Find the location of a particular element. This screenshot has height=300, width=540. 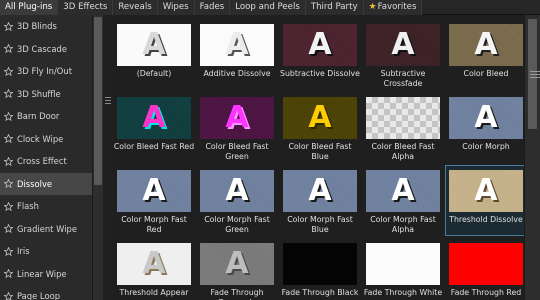

preset-tile: A Threshold Appear is located at coordinates (154, 269).